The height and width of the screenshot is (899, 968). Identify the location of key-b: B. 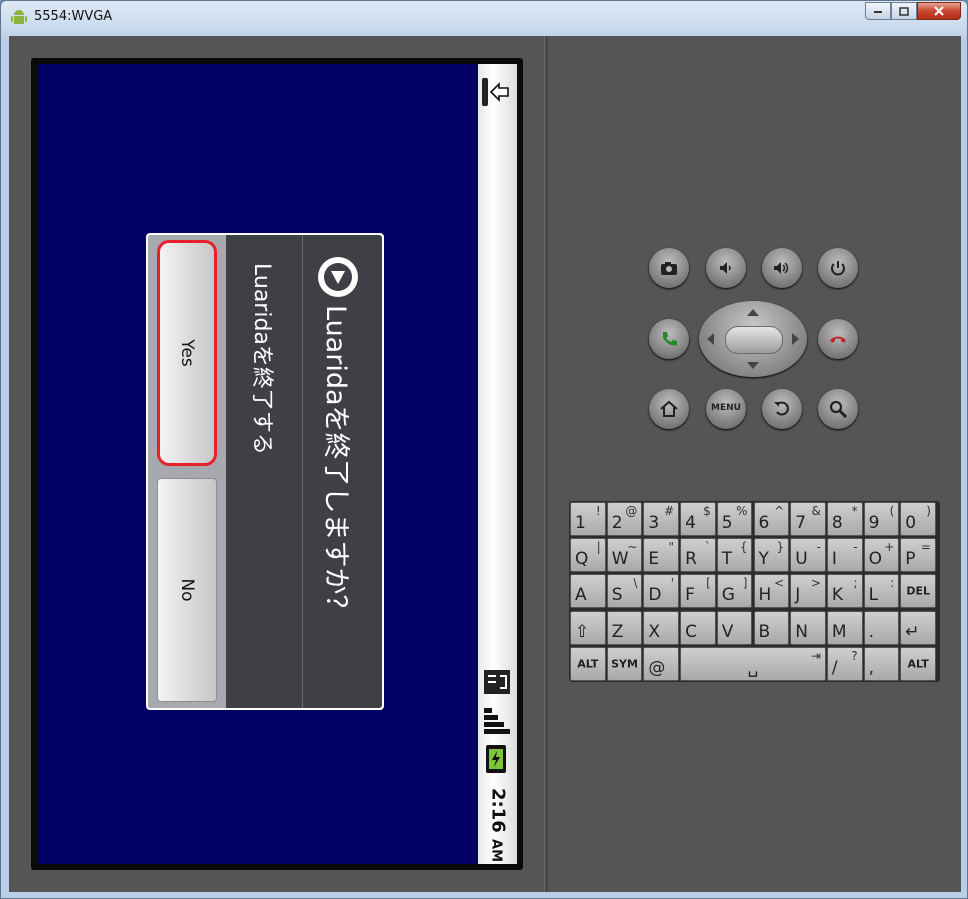
(771, 627).